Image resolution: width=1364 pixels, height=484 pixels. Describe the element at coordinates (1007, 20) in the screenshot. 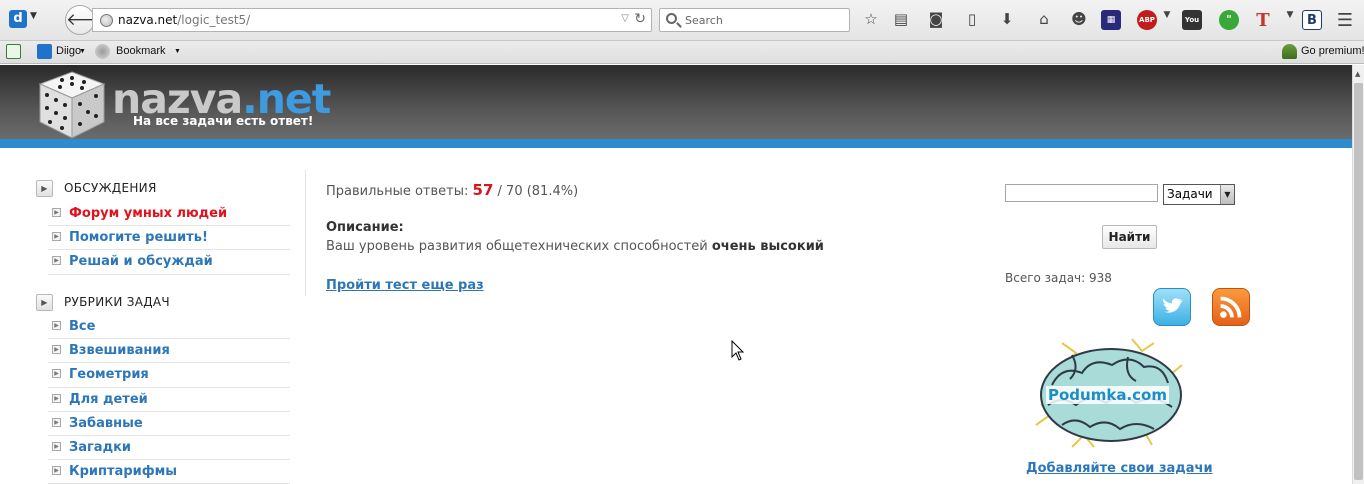

I see `download-icon: ⬇` at that location.